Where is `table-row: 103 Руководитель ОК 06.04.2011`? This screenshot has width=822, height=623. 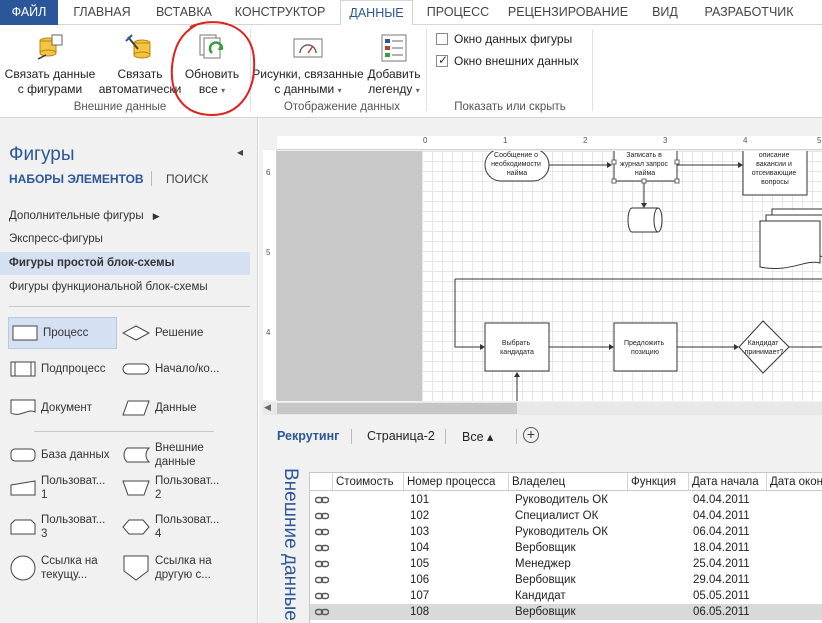
table-row: 103 Руководитель ОК 06.04.2011 is located at coordinates (566, 532).